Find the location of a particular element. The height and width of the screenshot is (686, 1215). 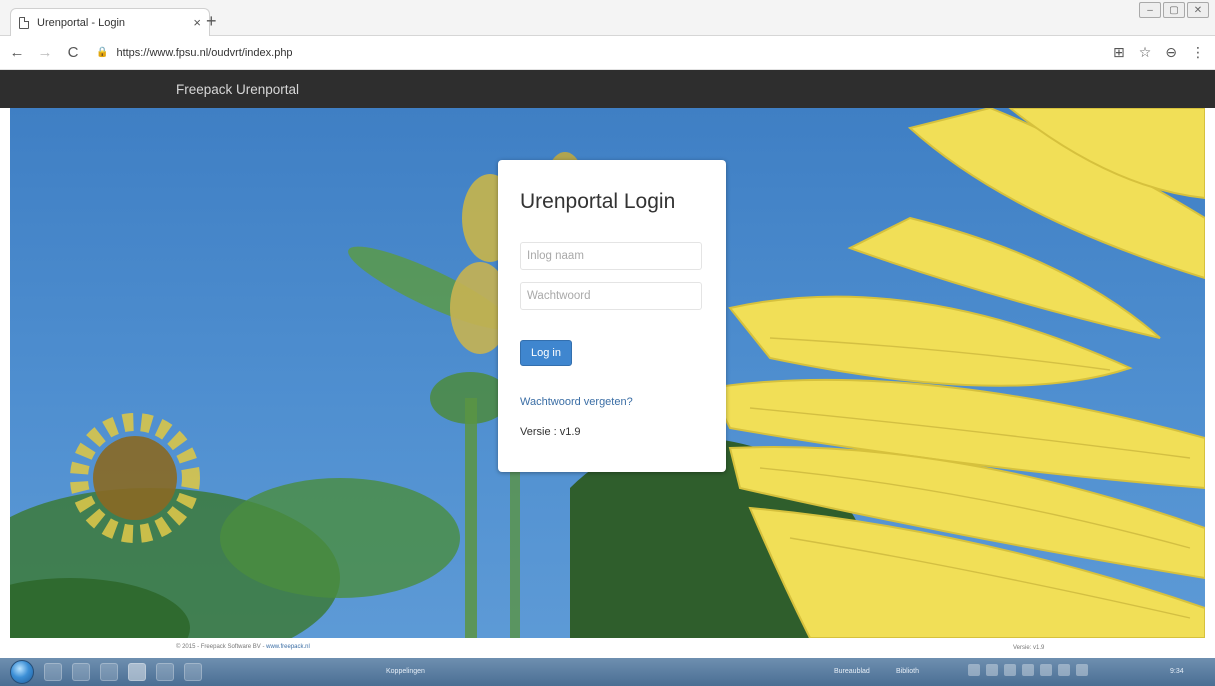

account-icon: ⊖ is located at coordinates (1171, 52).